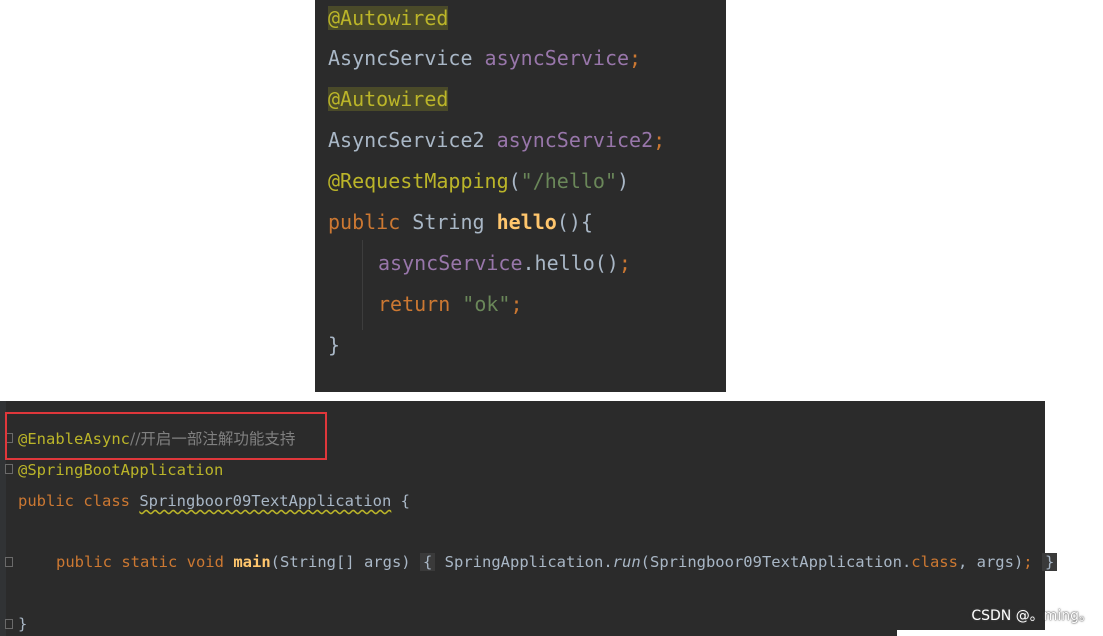 This screenshot has height=636, width=1103. Describe the element at coordinates (364, 222) in the screenshot. I see `keyword: public` at that location.